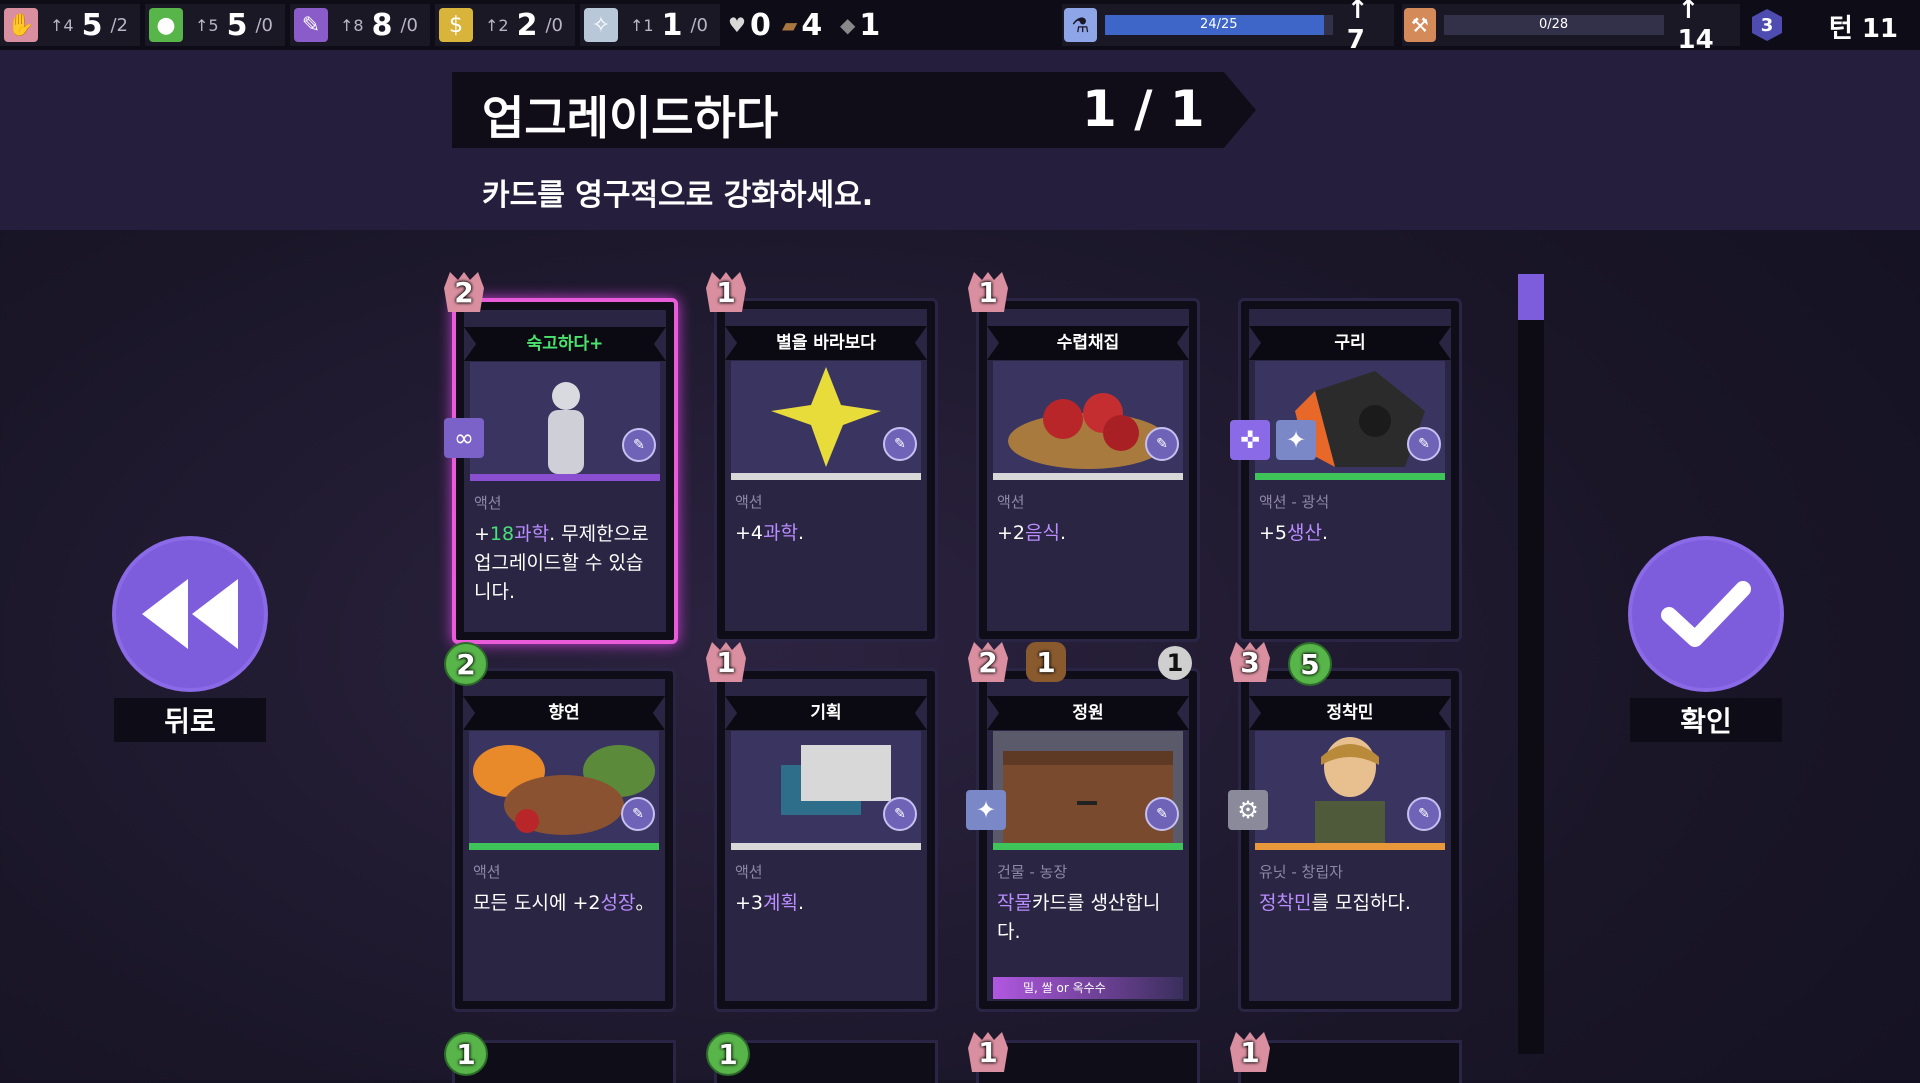 Image resolution: width=1920 pixels, height=1083 pixels. What do you see at coordinates (190, 720) in the screenshot?
I see `back-button-label: 뒤로` at bounding box center [190, 720].